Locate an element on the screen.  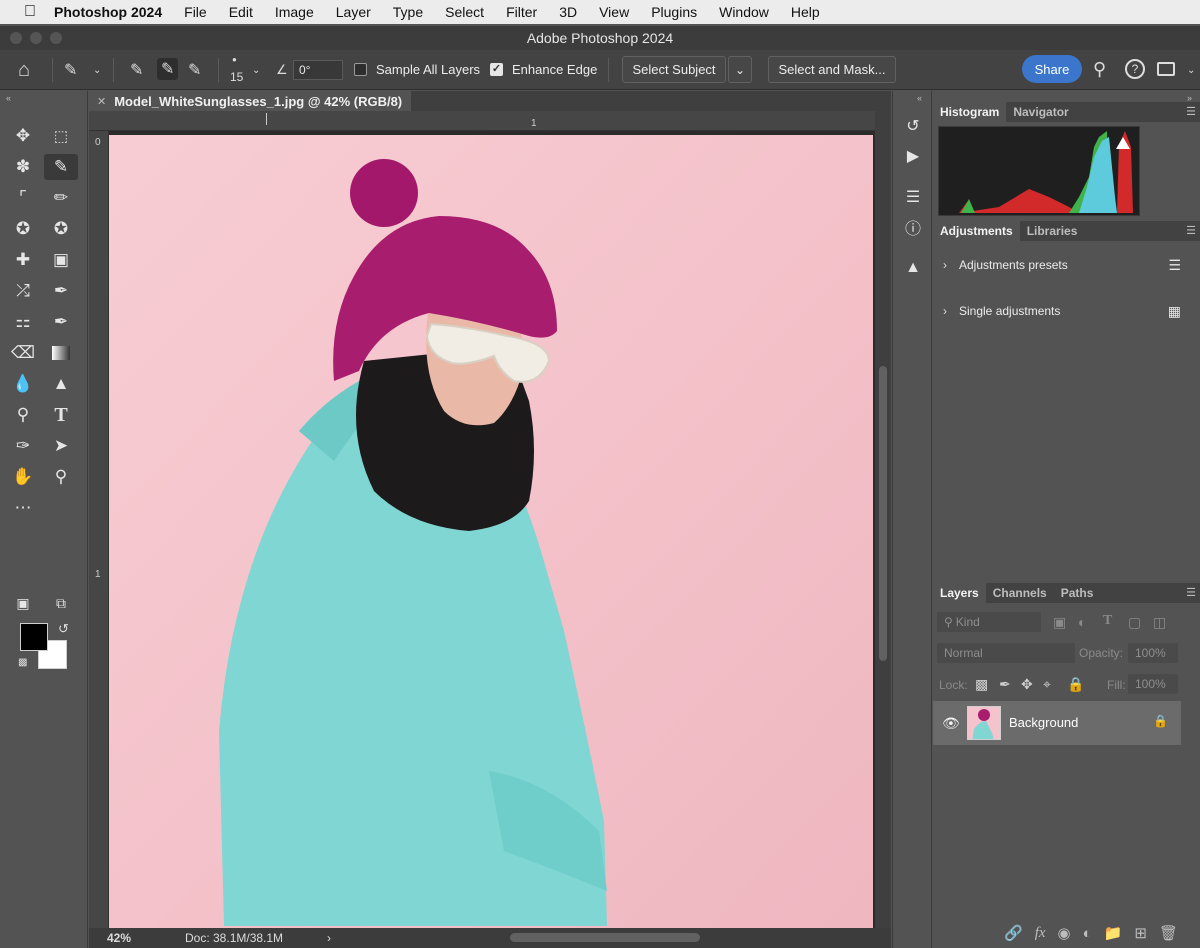
type-tool-icon: T is located at coordinates (61, 415).